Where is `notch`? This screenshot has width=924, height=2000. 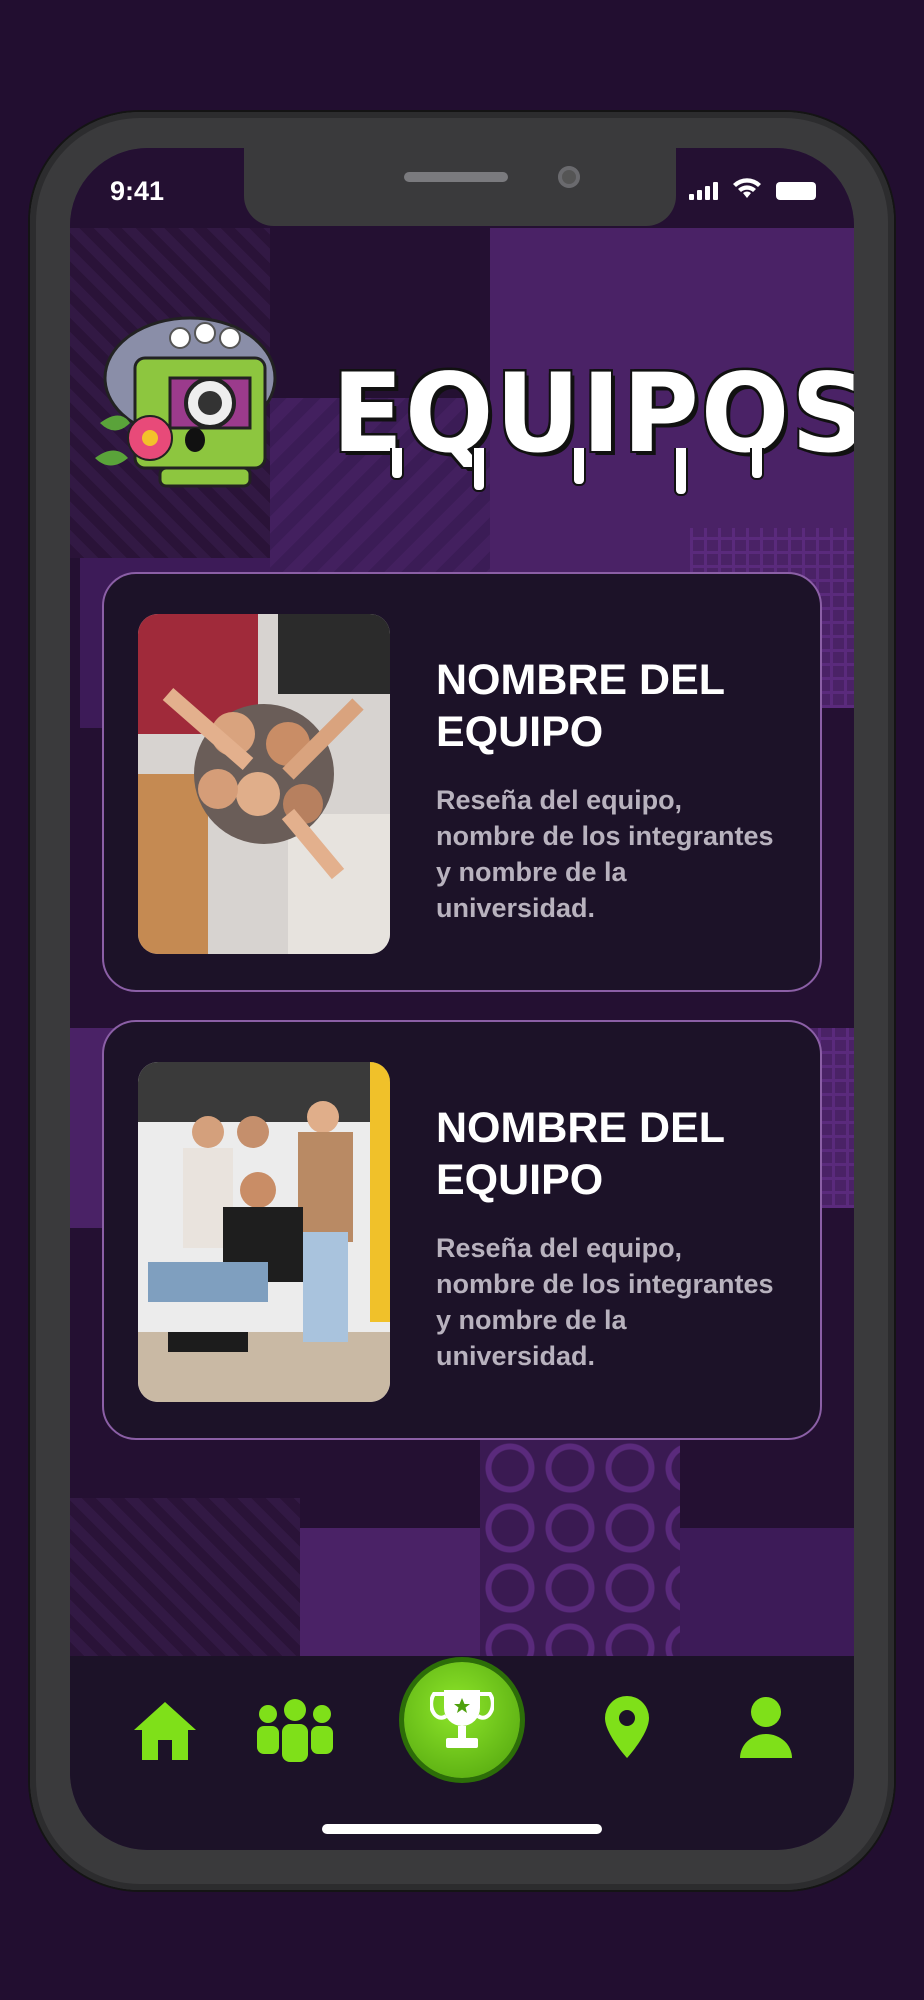 notch is located at coordinates (460, 187).